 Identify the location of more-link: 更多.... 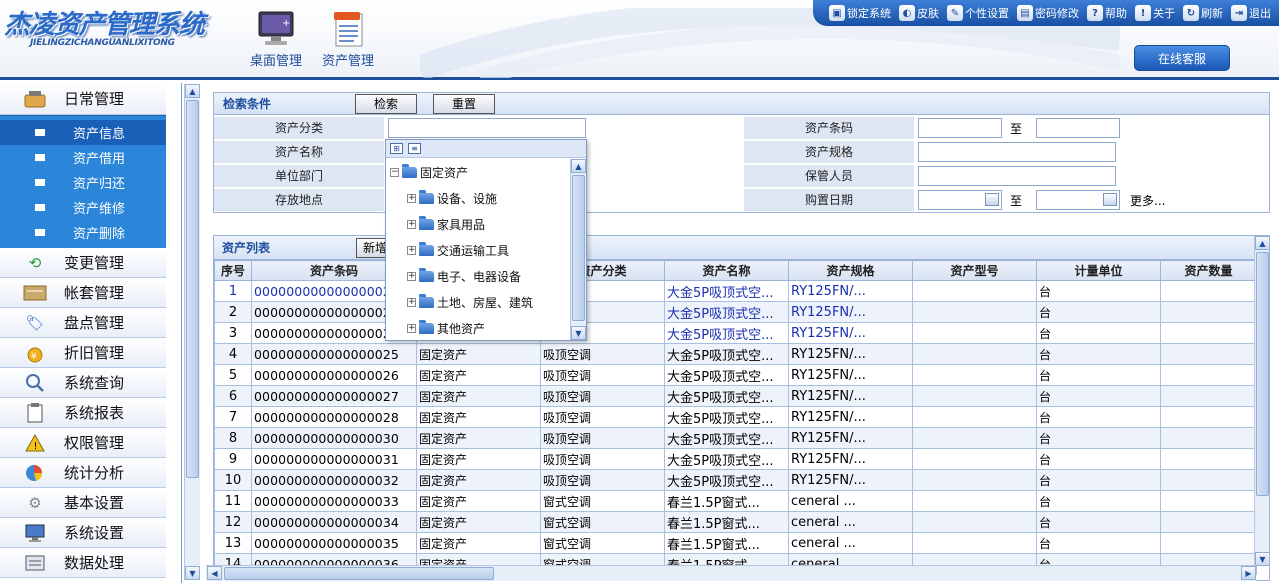
(1147, 200).